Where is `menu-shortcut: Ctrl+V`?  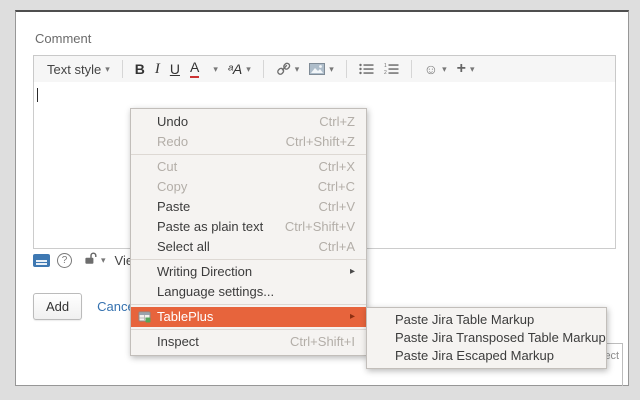
menu-shortcut: Ctrl+V is located at coordinates (336, 206).